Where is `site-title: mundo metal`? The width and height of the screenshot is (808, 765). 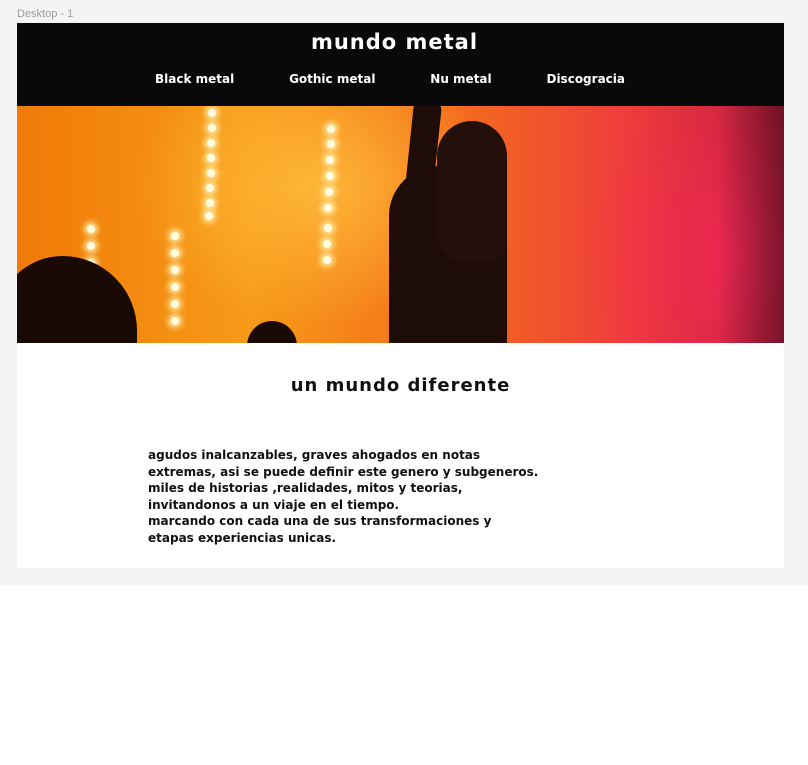
site-title: mundo metal is located at coordinates (394, 42).